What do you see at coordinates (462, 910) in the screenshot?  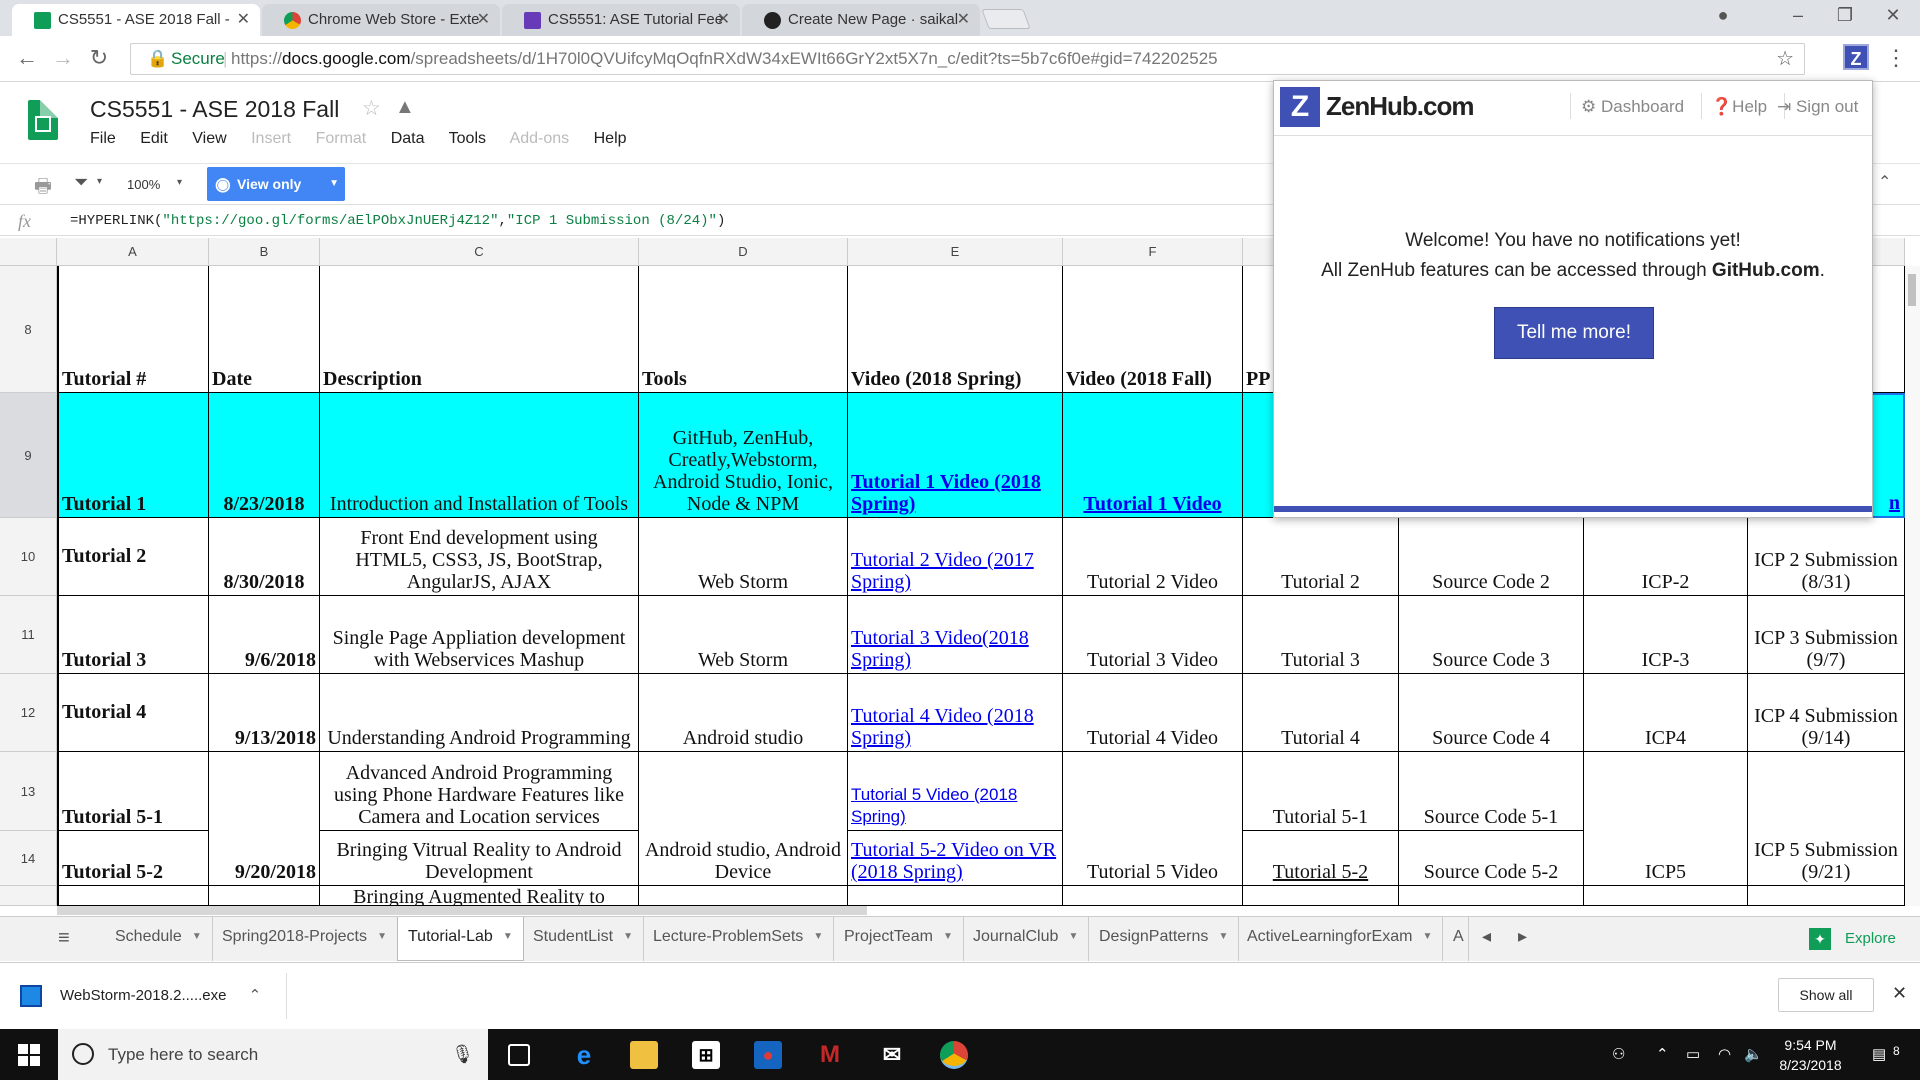 I see `horizontal-scrollbar` at bounding box center [462, 910].